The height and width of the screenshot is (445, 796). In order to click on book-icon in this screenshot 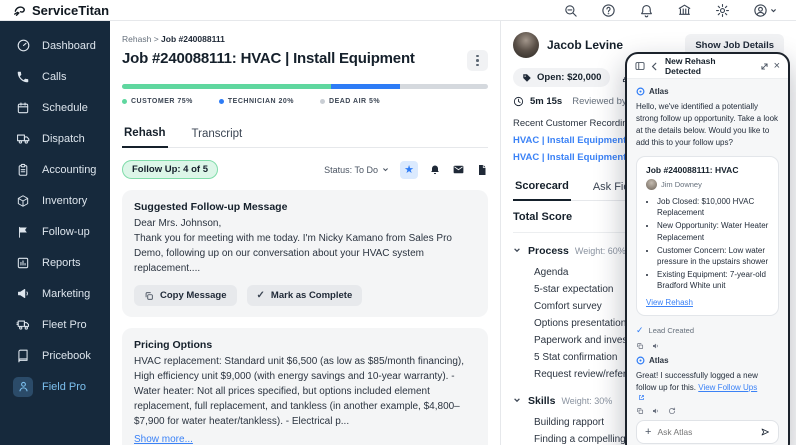, I will do `click(23, 356)`.